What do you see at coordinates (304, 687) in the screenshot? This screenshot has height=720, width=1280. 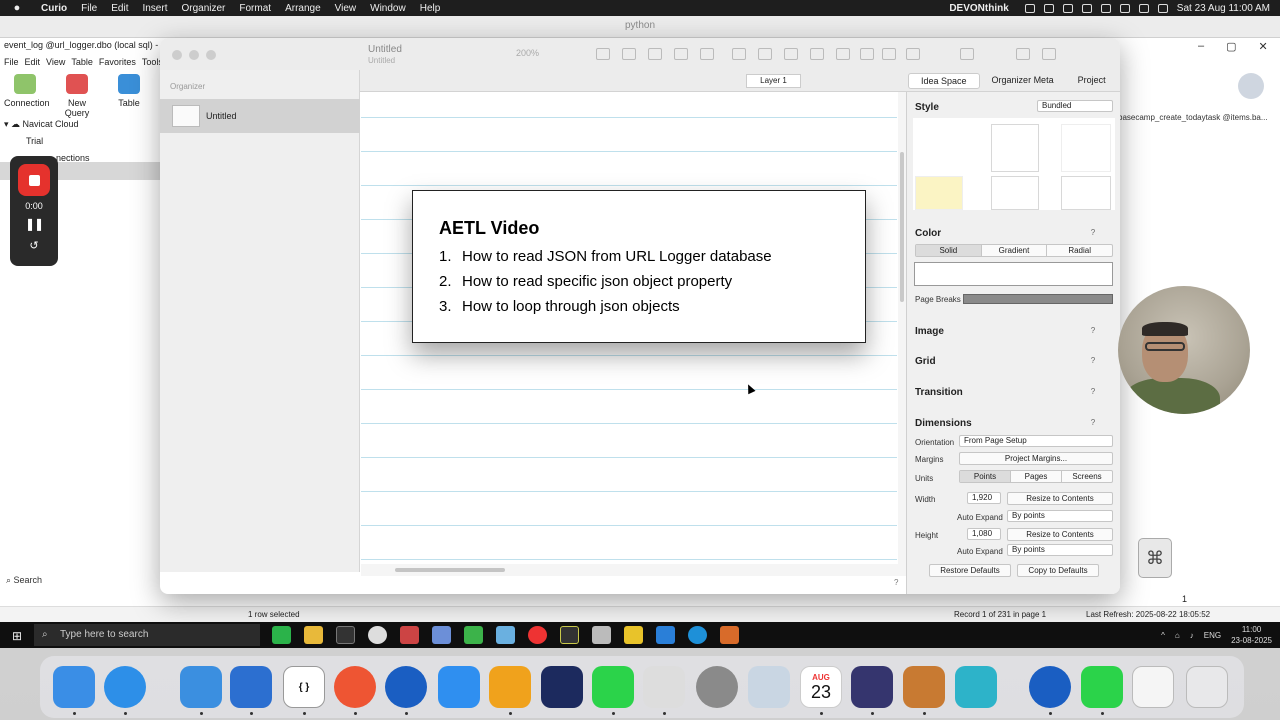 I see `json-editor-icon: { }` at bounding box center [304, 687].